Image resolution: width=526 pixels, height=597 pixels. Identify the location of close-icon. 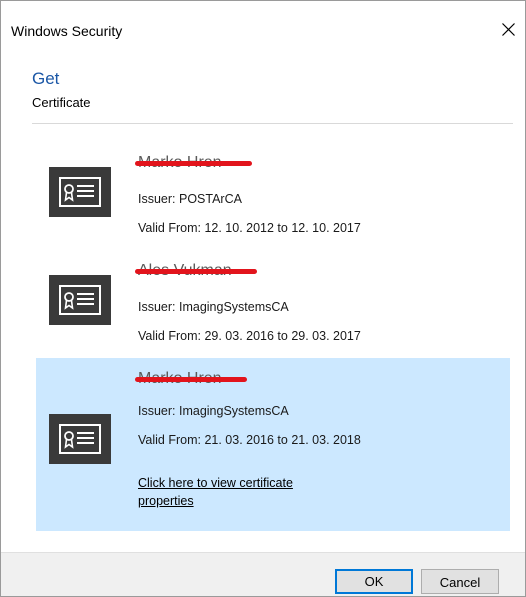
(508, 29).